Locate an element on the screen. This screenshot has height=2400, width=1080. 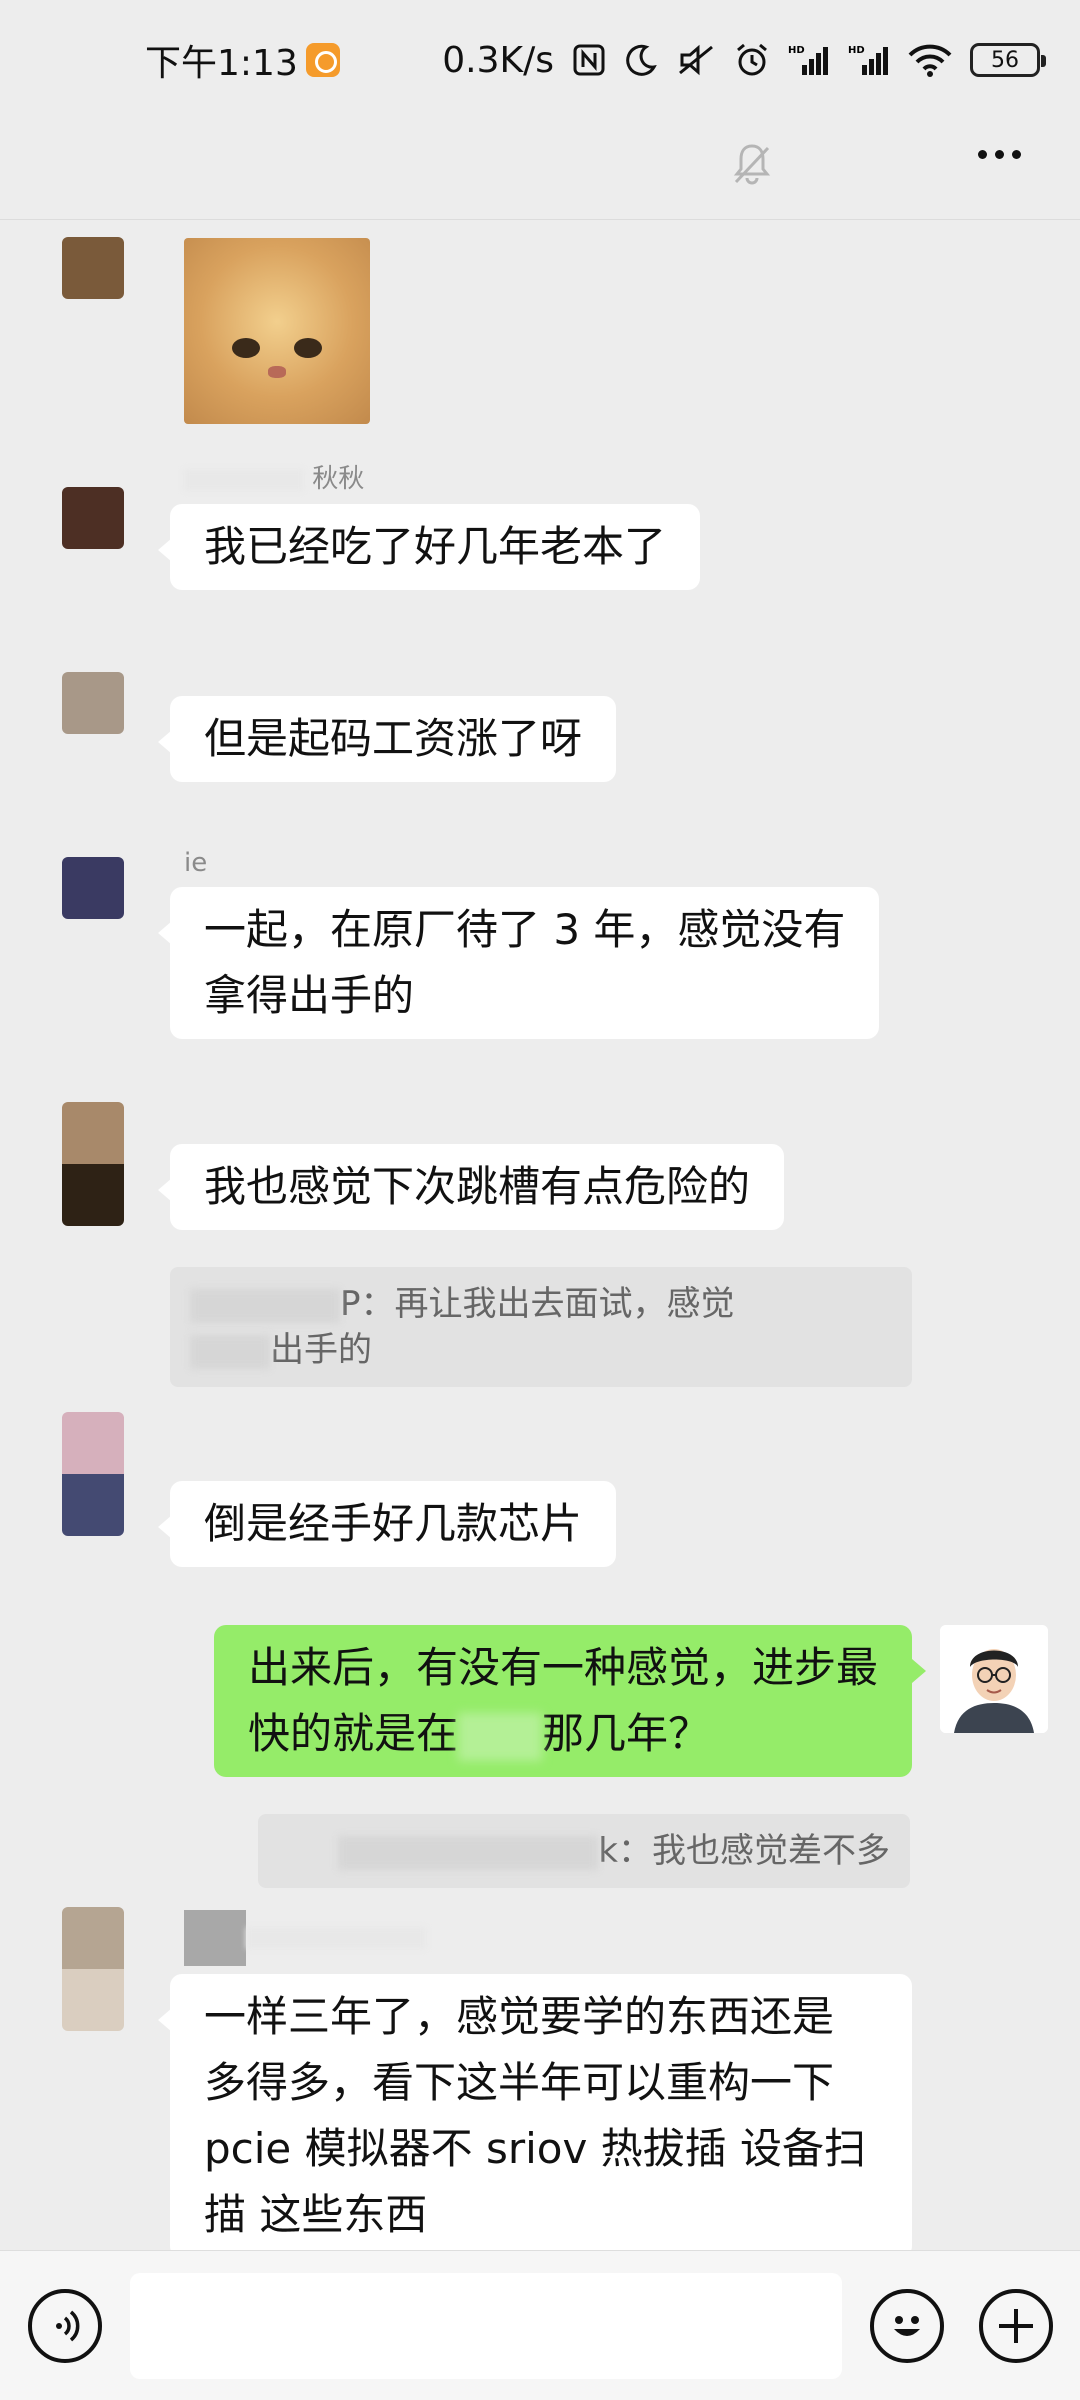
my-message-bubble: 出来后，有没有一种感觉，进步最 快的就是在 那几年？ is located at coordinates (570, 1701).